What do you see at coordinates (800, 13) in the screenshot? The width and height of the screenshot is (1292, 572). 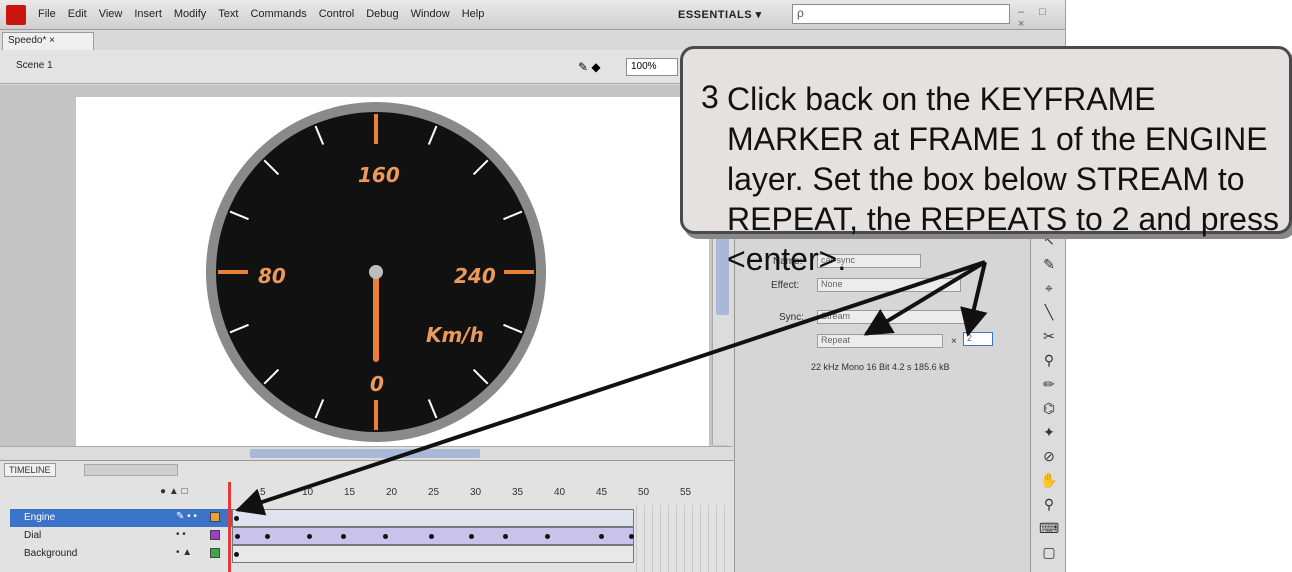 I see `search-icon: ρ` at bounding box center [800, 13].